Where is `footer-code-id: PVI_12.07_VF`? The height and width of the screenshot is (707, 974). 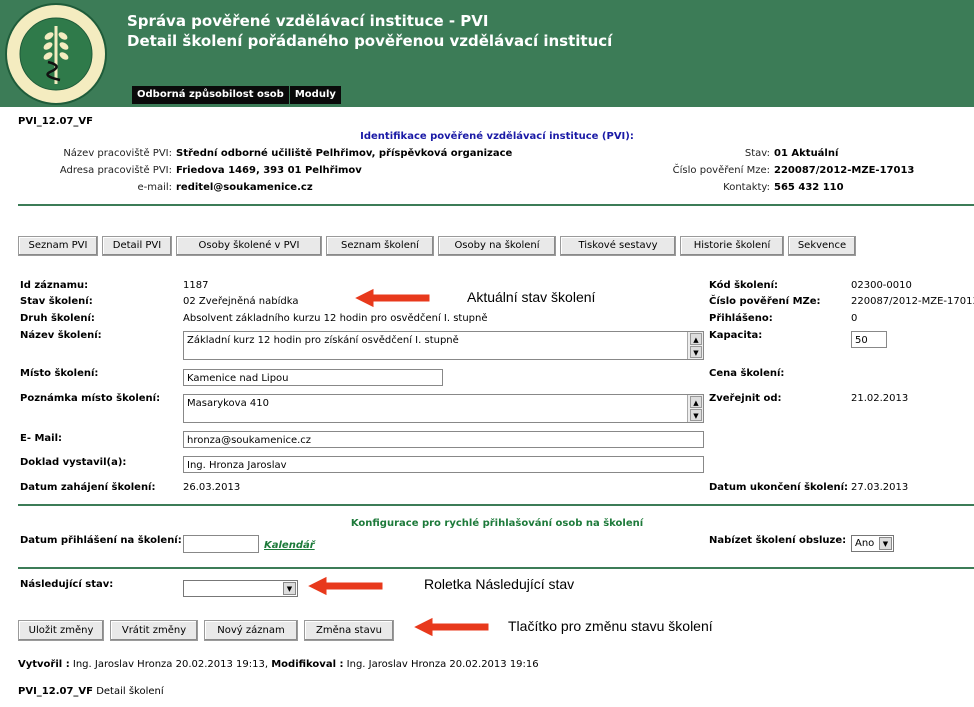
footer-code-id: PVI_12.07_VF is located at coordinates (55, 691).